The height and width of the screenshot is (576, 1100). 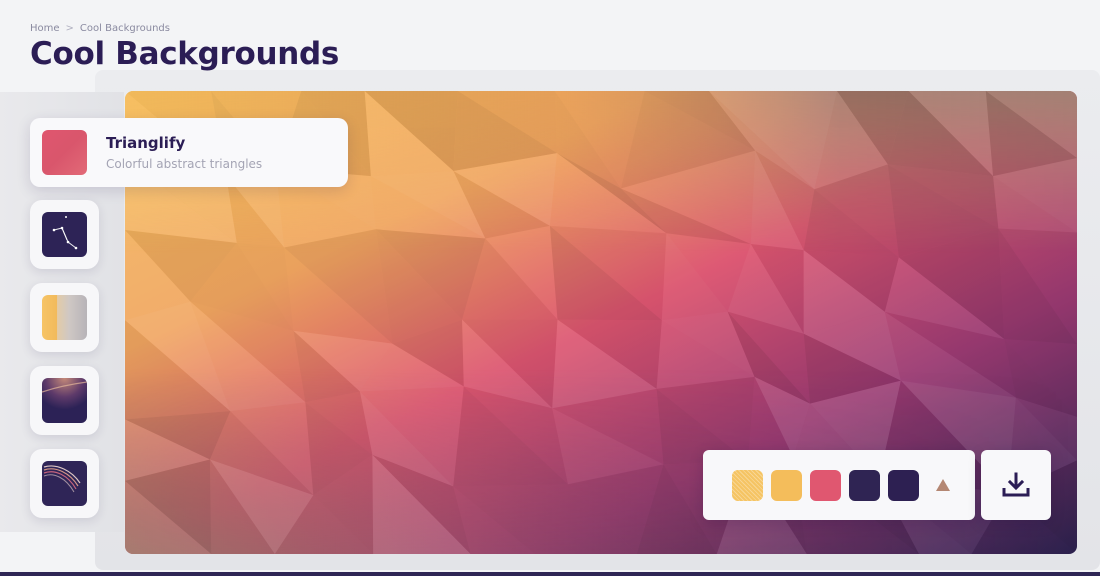 I want to click on blurry-gradient-swatch-icon, so click(x=64, y=400).